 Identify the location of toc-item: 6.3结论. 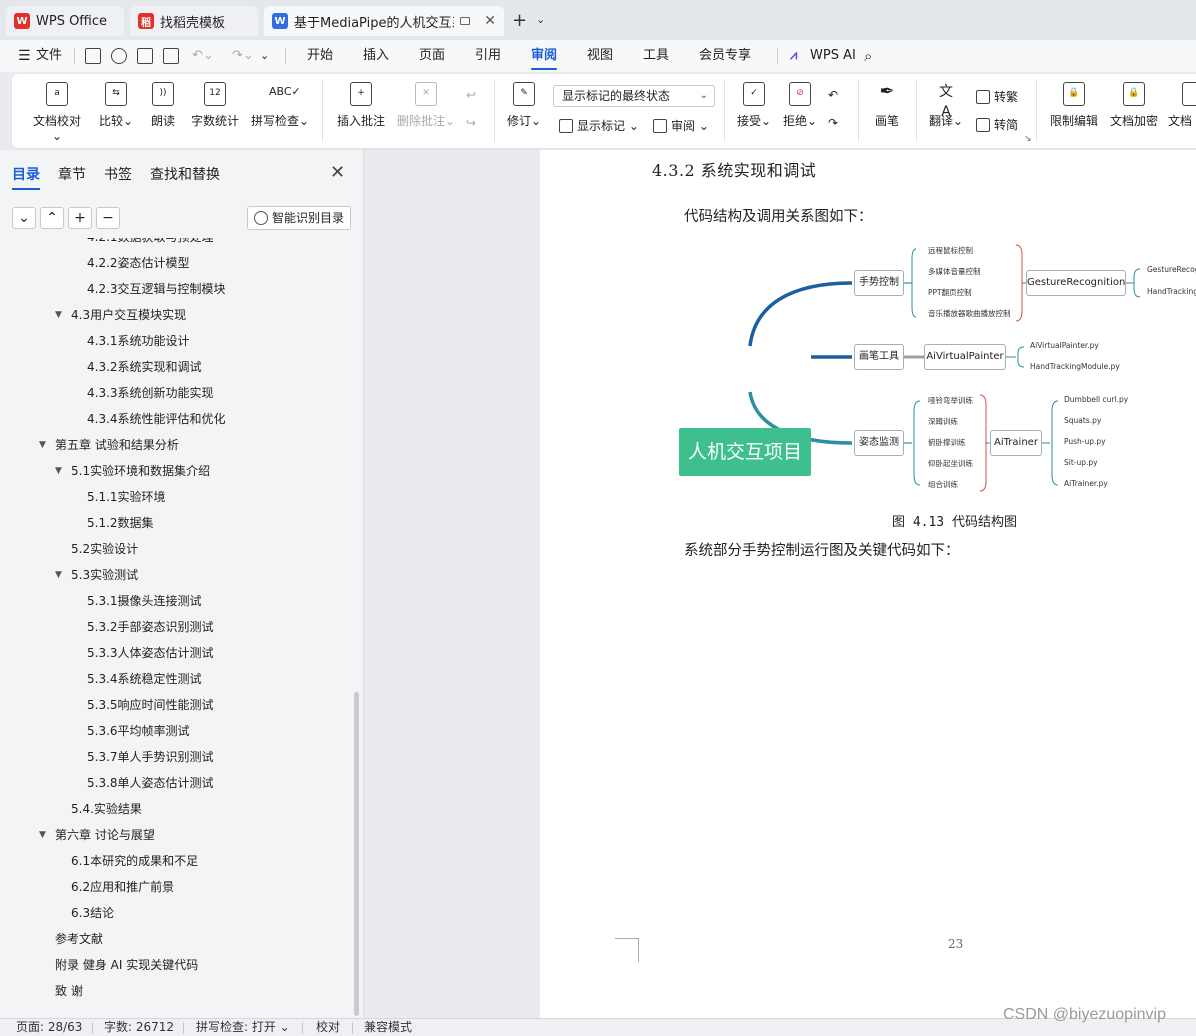
(92, 913).